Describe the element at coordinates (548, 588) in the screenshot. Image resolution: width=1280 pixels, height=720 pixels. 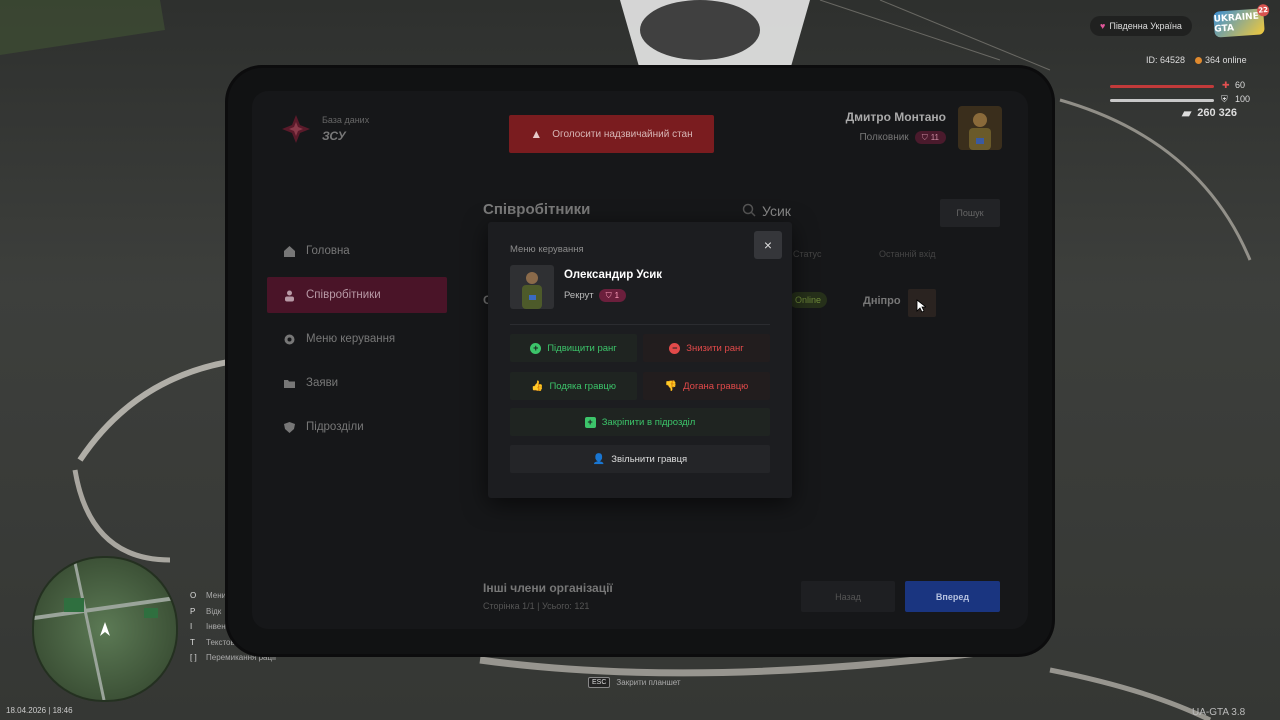
I see `footer-title: Інші члени організації` at that location.